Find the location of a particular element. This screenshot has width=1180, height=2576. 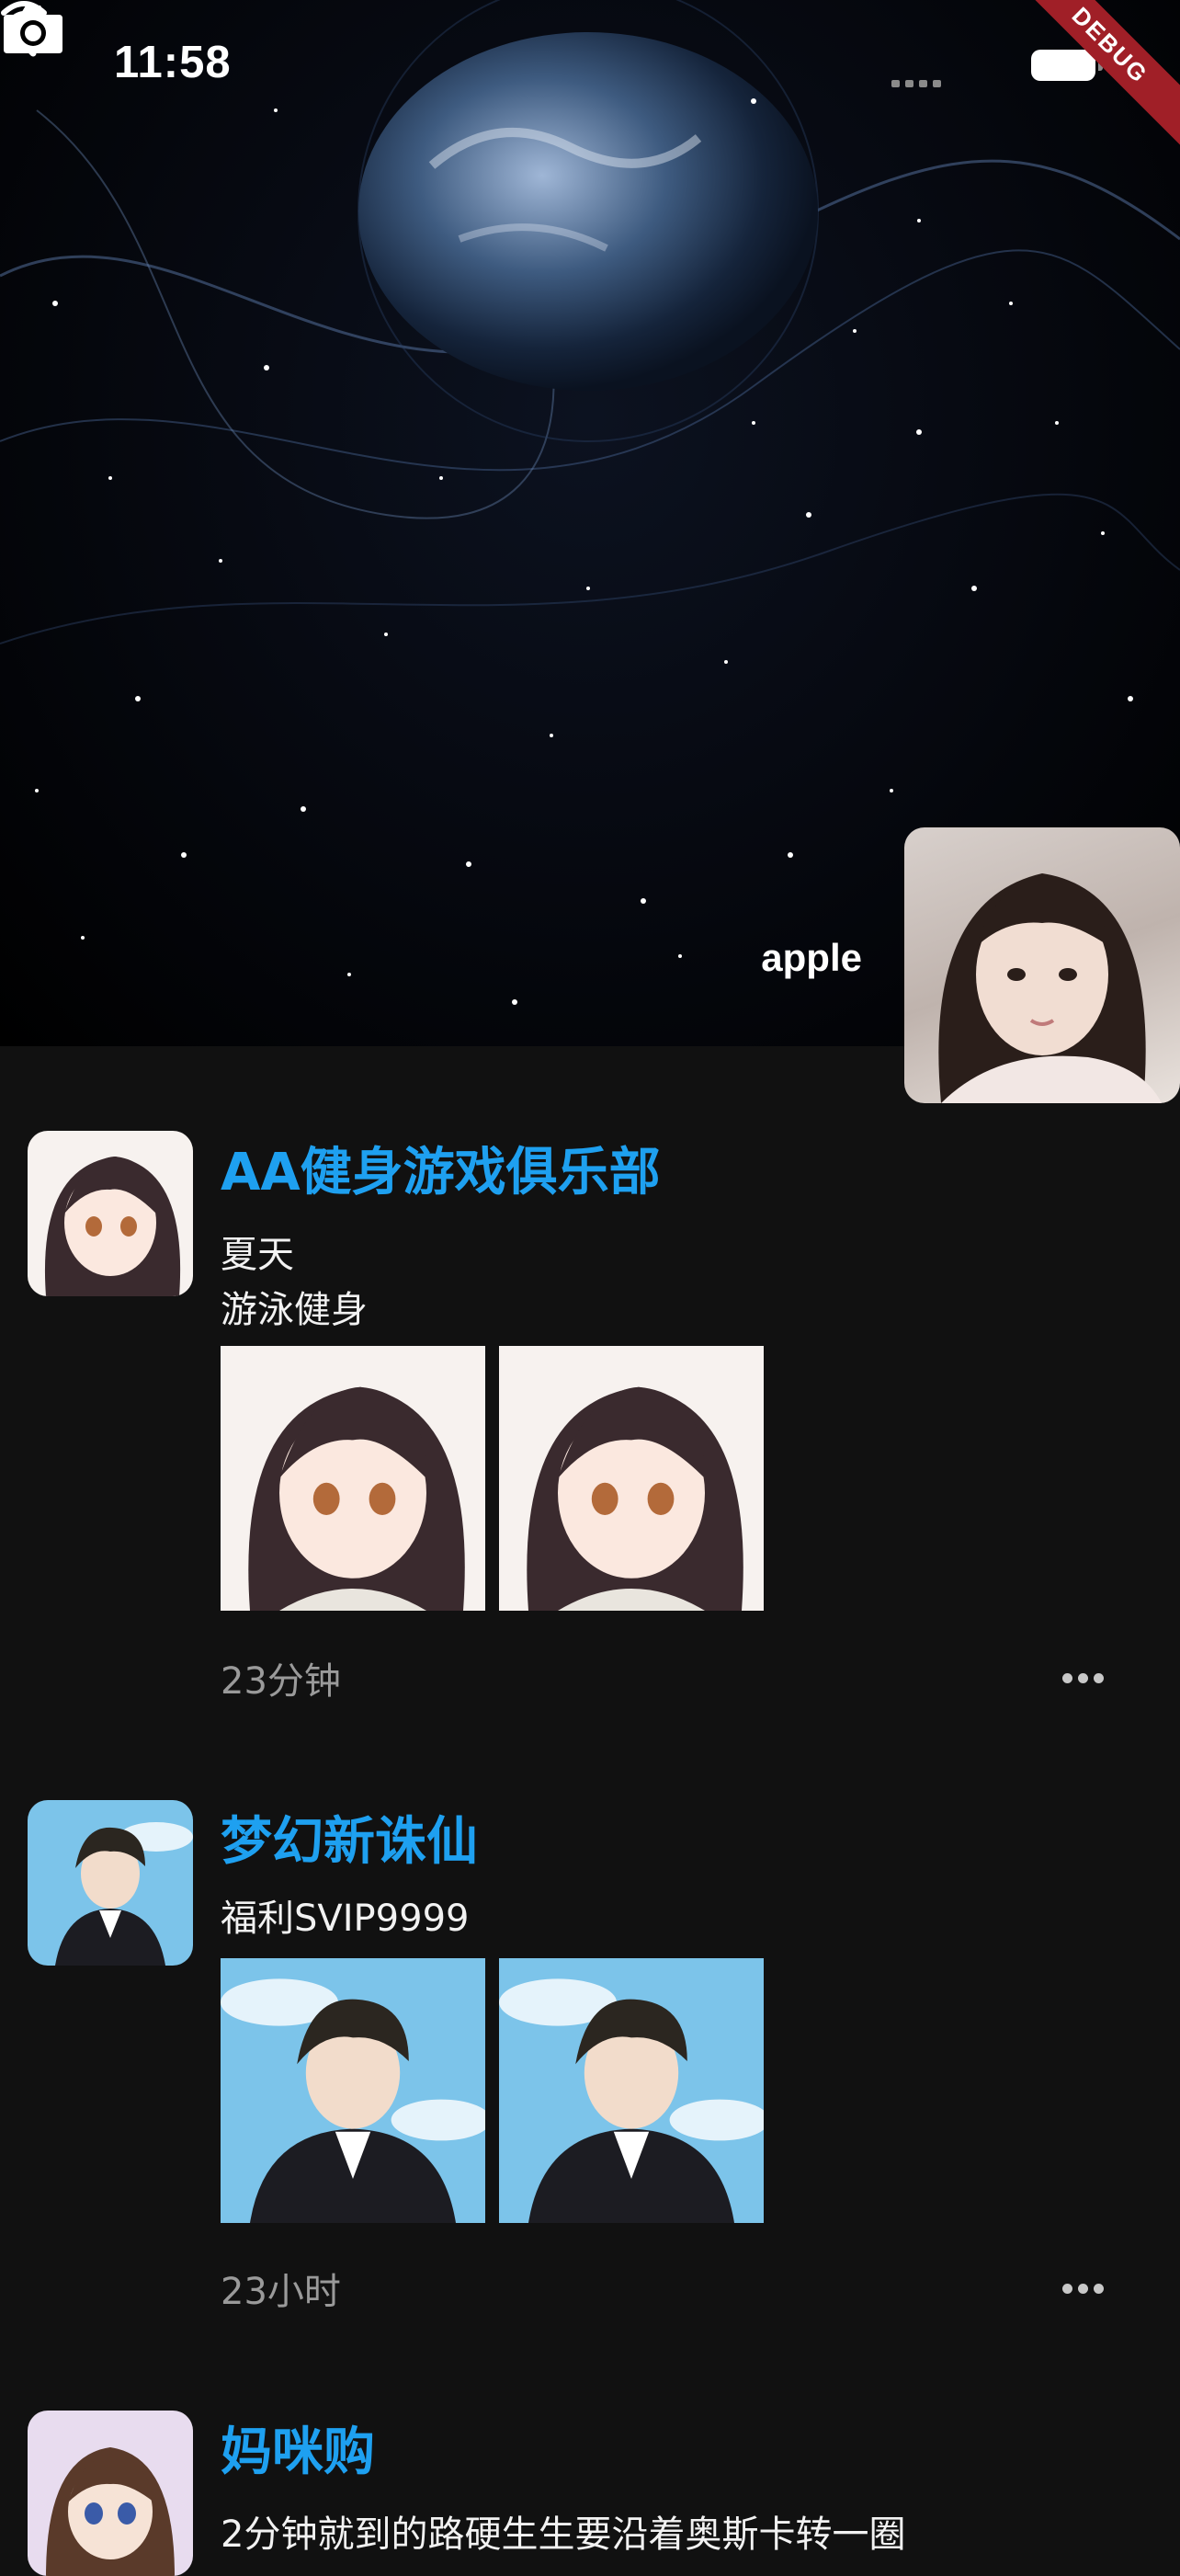

post-text-line: 福利SVIP9999 is located at coordinates (345, 1919).